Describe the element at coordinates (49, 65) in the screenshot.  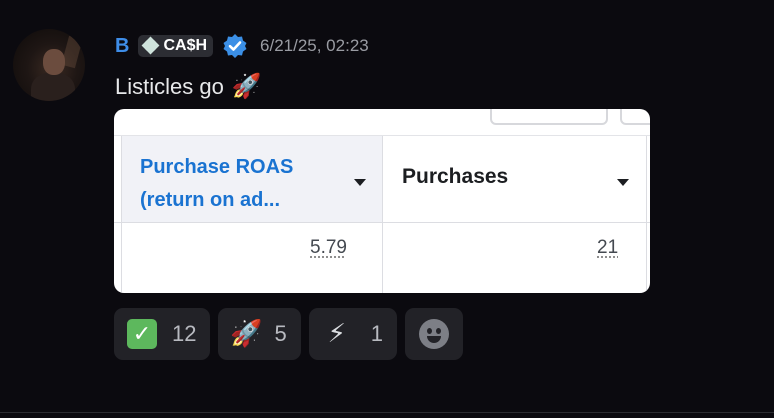
I see `avatar` at that location.